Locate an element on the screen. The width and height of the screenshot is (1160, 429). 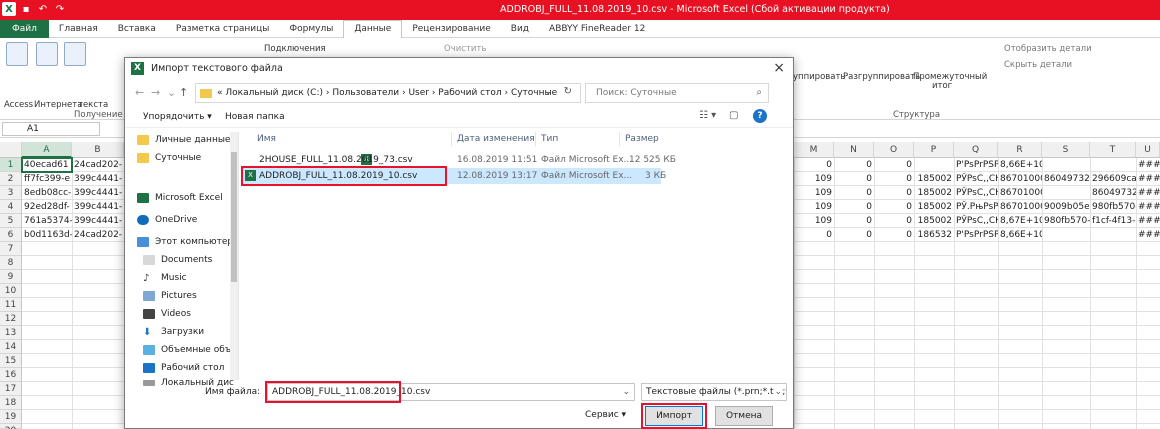
nav-item-3d-objects: Объемные объ is located at coordinates (187, 350).